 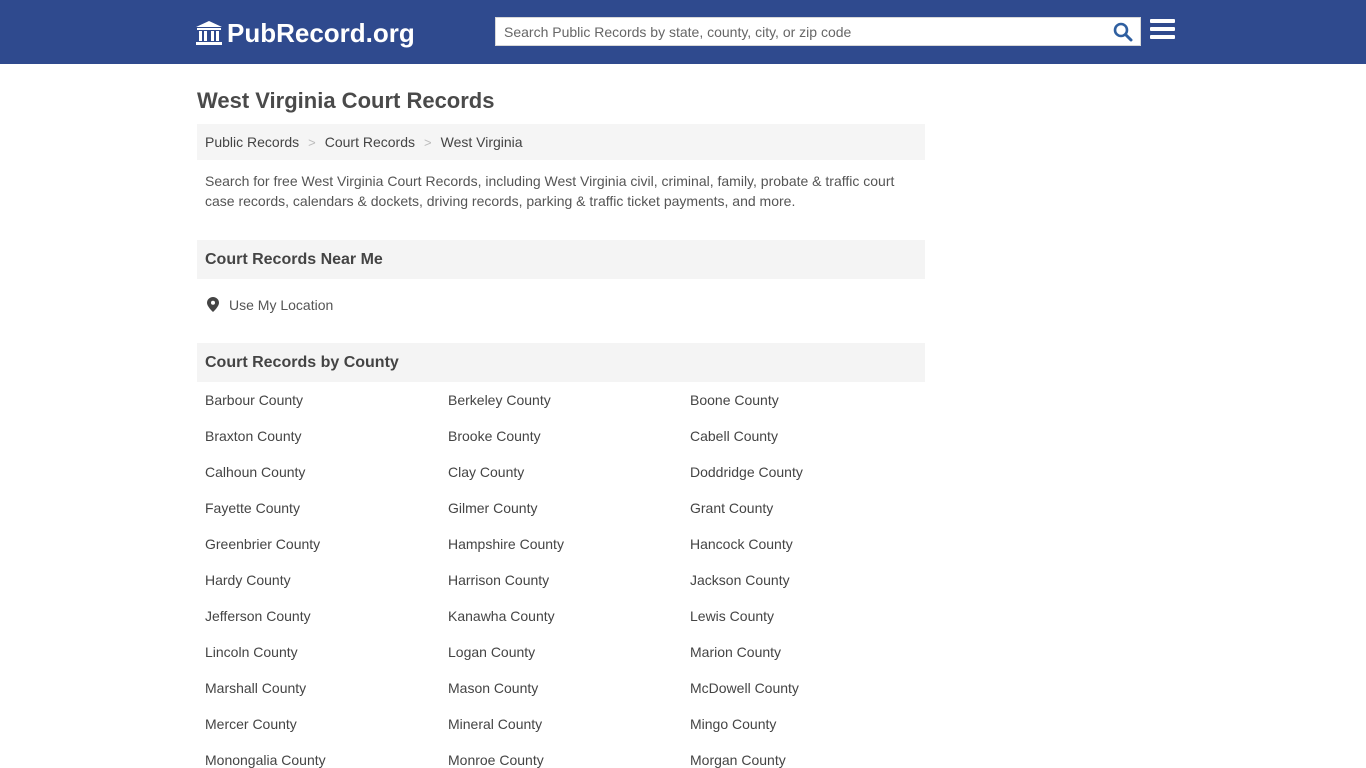 I want to click on county-link: Brooke County, so click(x=494, y=436).